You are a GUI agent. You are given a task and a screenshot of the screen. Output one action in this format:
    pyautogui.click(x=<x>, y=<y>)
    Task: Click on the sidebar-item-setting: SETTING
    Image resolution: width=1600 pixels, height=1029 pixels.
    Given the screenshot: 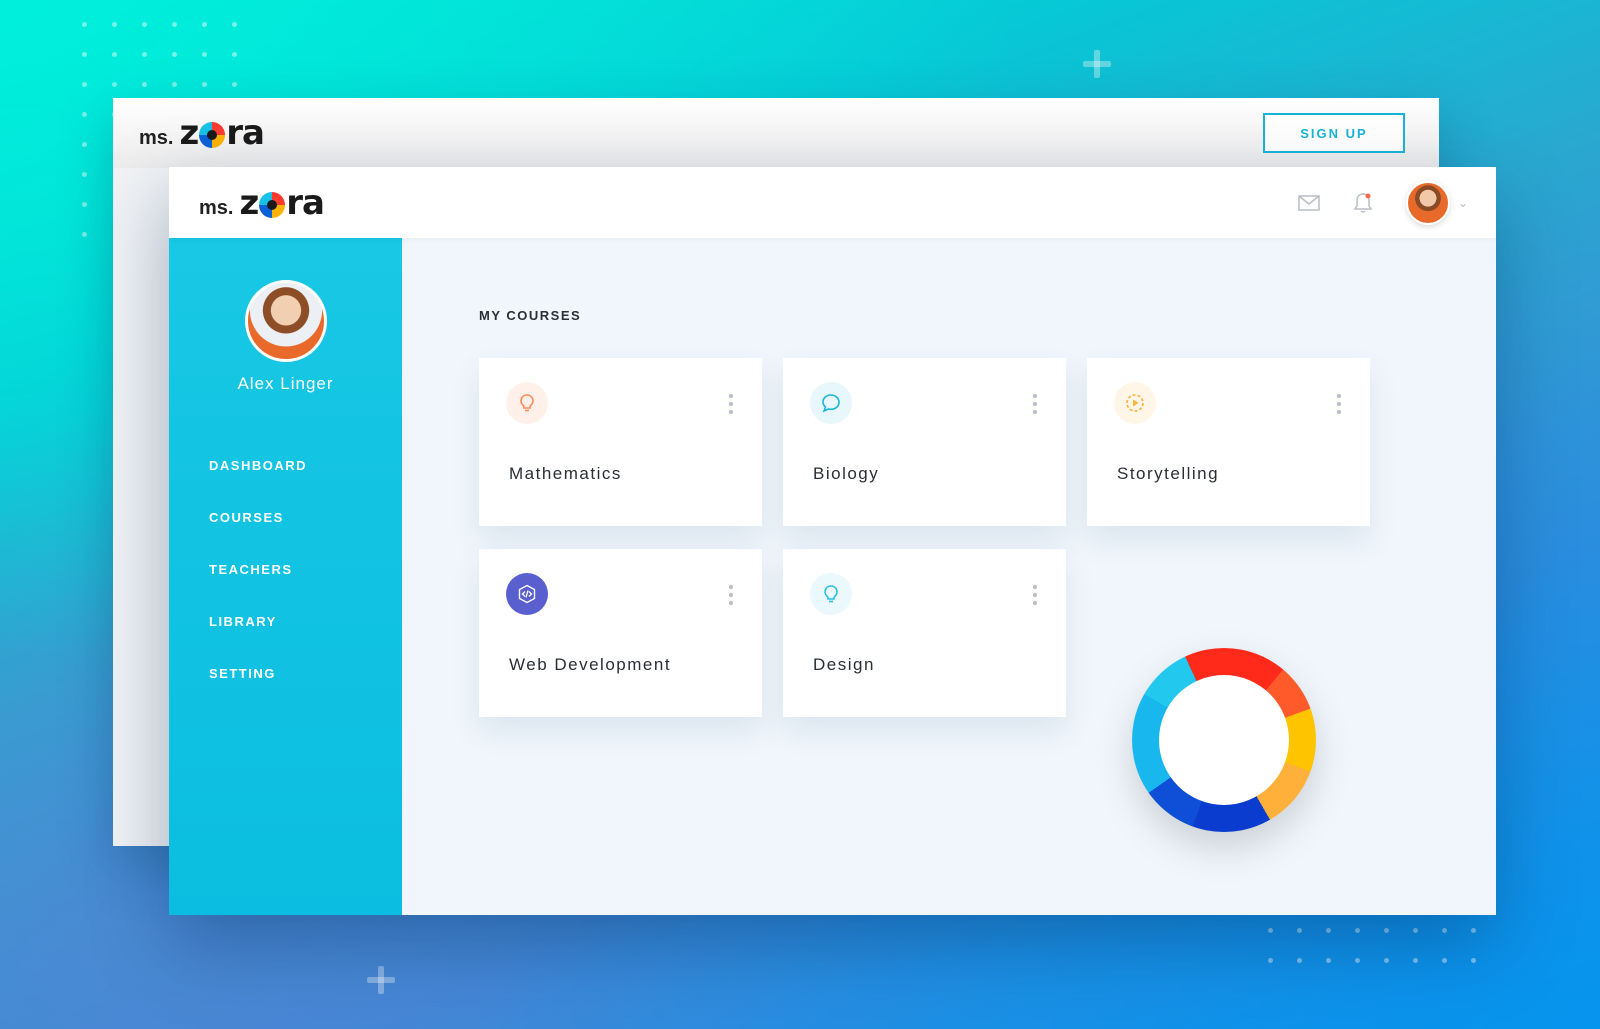 What is the action you would take?
    pyautogui.click(x=305, y=692)
    